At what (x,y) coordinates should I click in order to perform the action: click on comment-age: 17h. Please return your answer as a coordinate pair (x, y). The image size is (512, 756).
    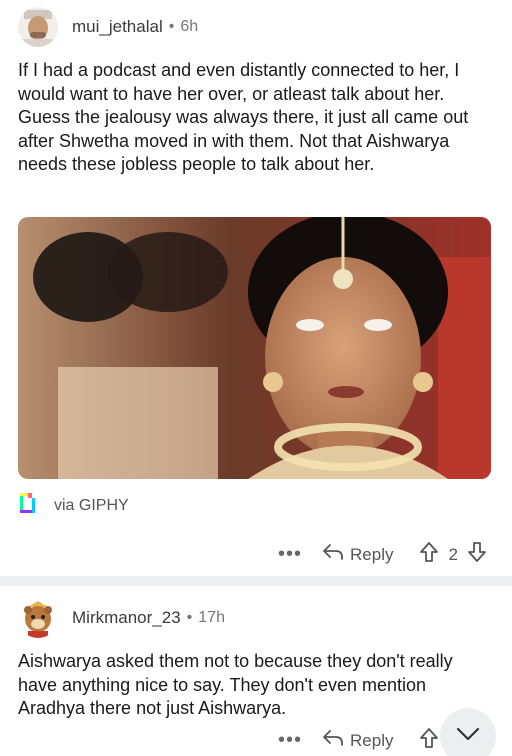
    Looking at the image, I should click on (211, 617).